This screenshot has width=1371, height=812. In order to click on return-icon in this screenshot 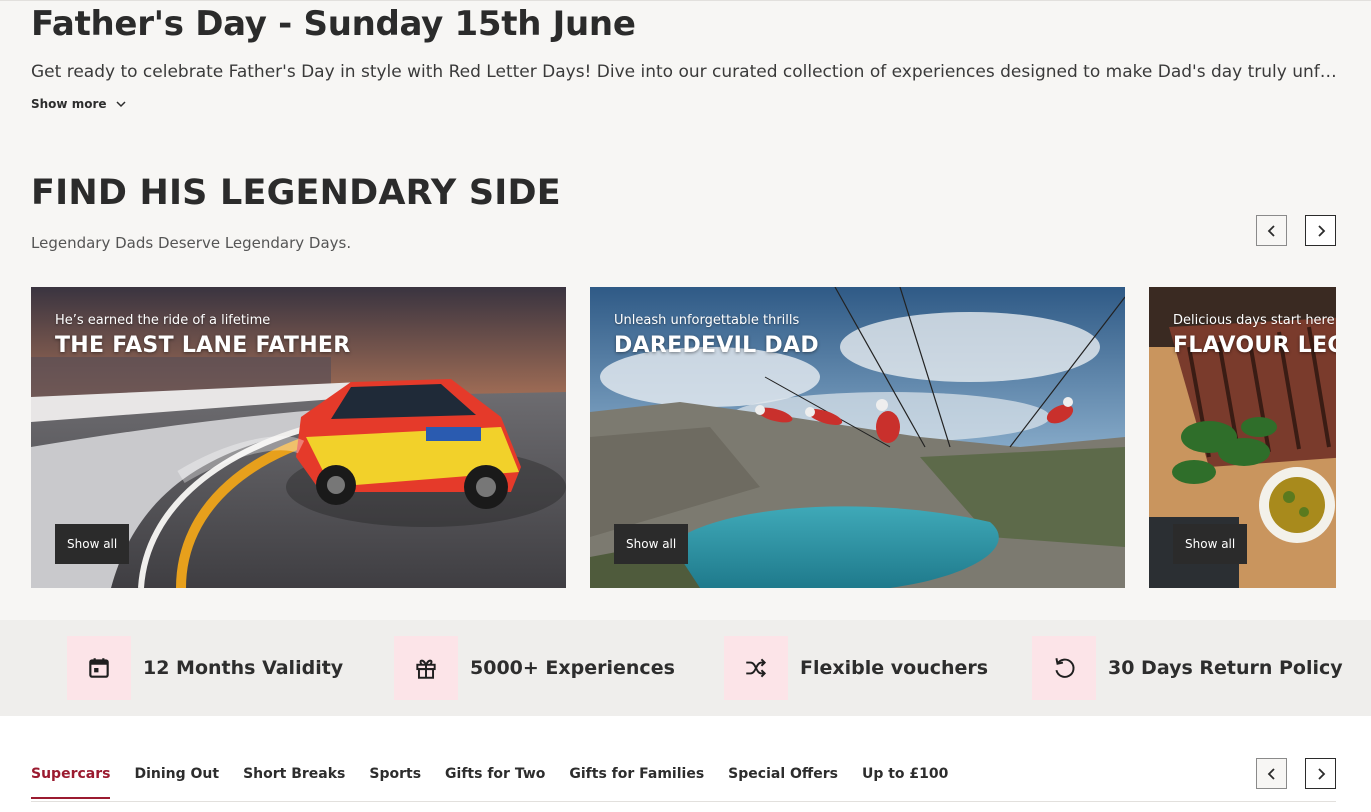, I will do `click(1065, 668)`.